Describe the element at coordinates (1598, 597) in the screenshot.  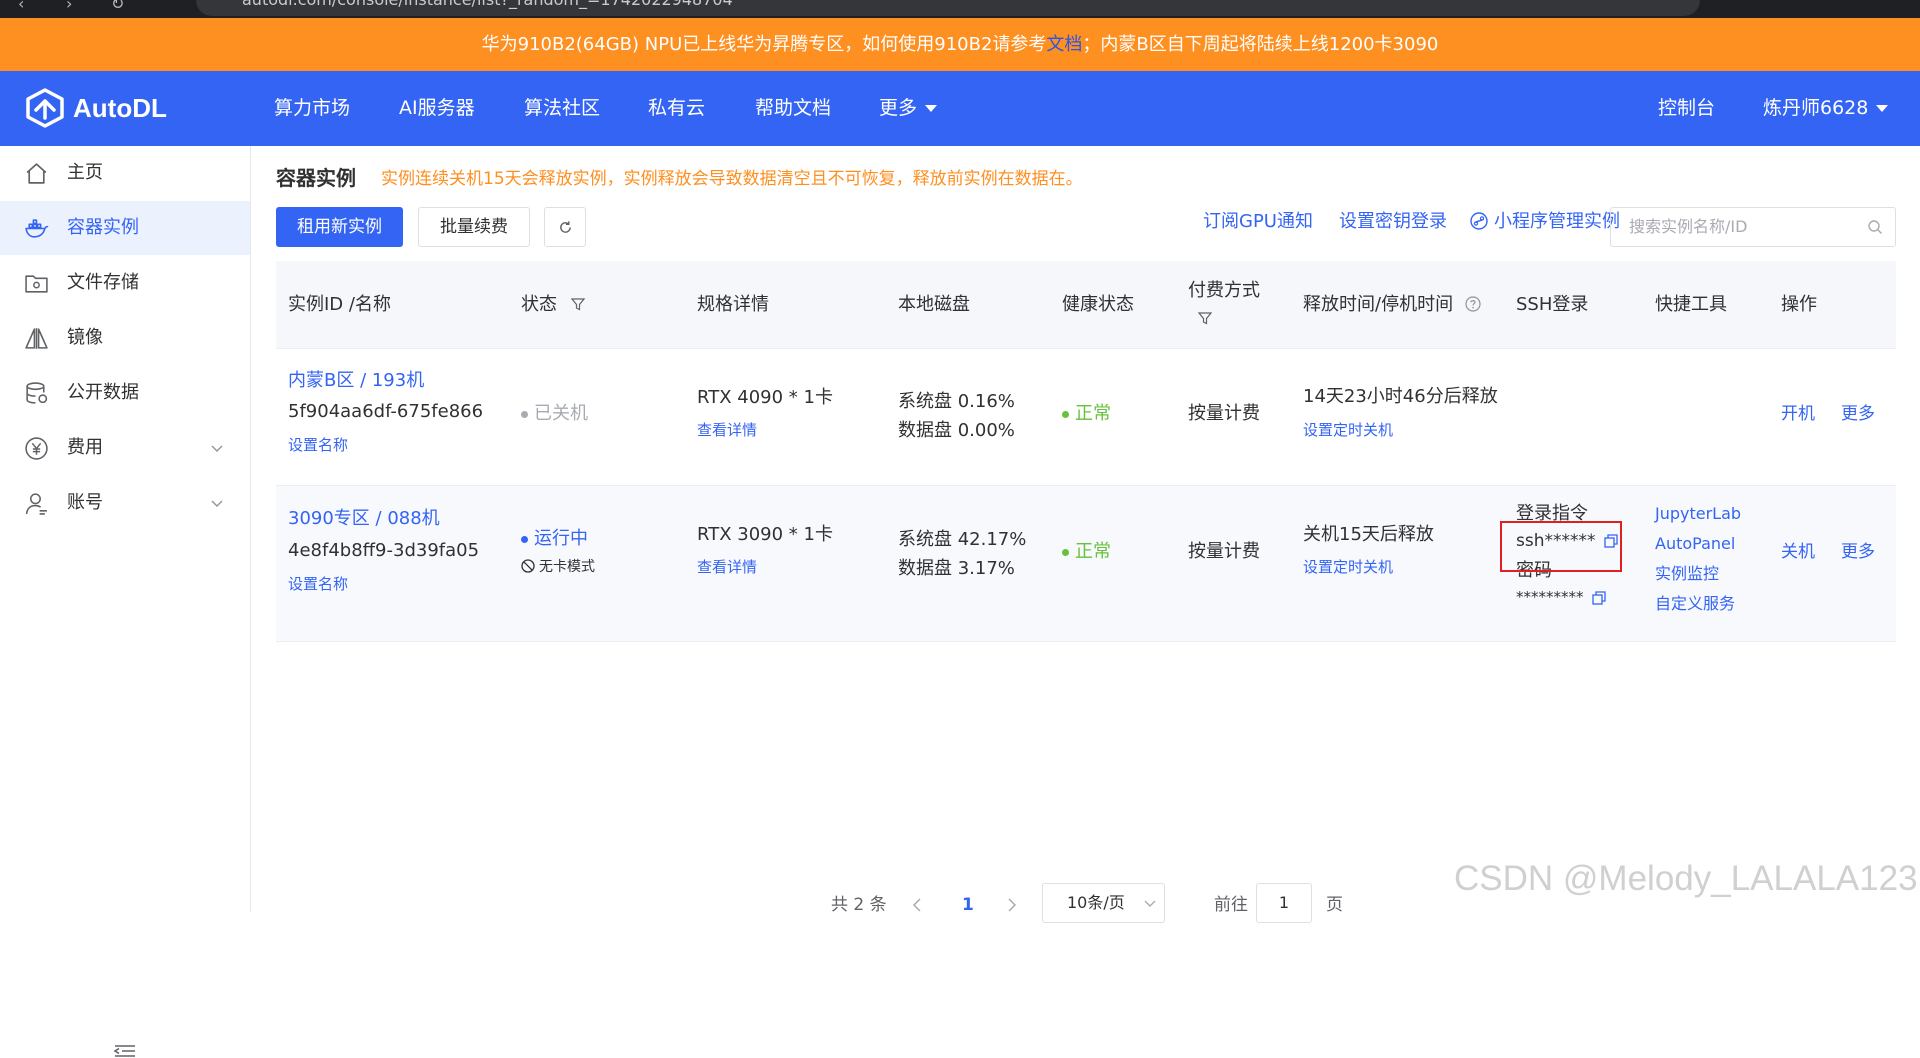
I see `copy-icon` at that location.